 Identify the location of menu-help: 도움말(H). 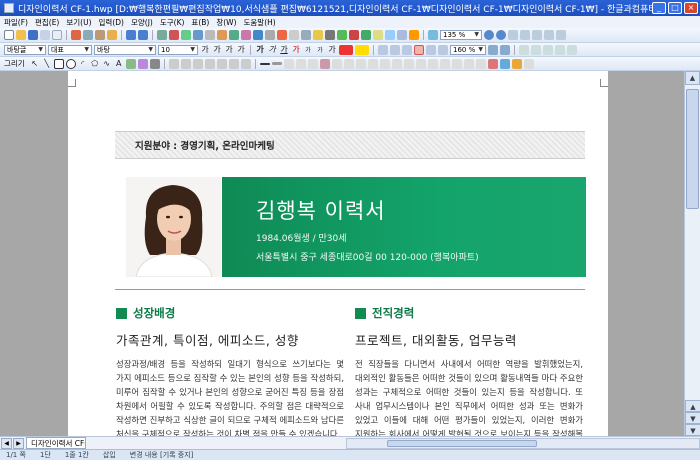
(260, 22).